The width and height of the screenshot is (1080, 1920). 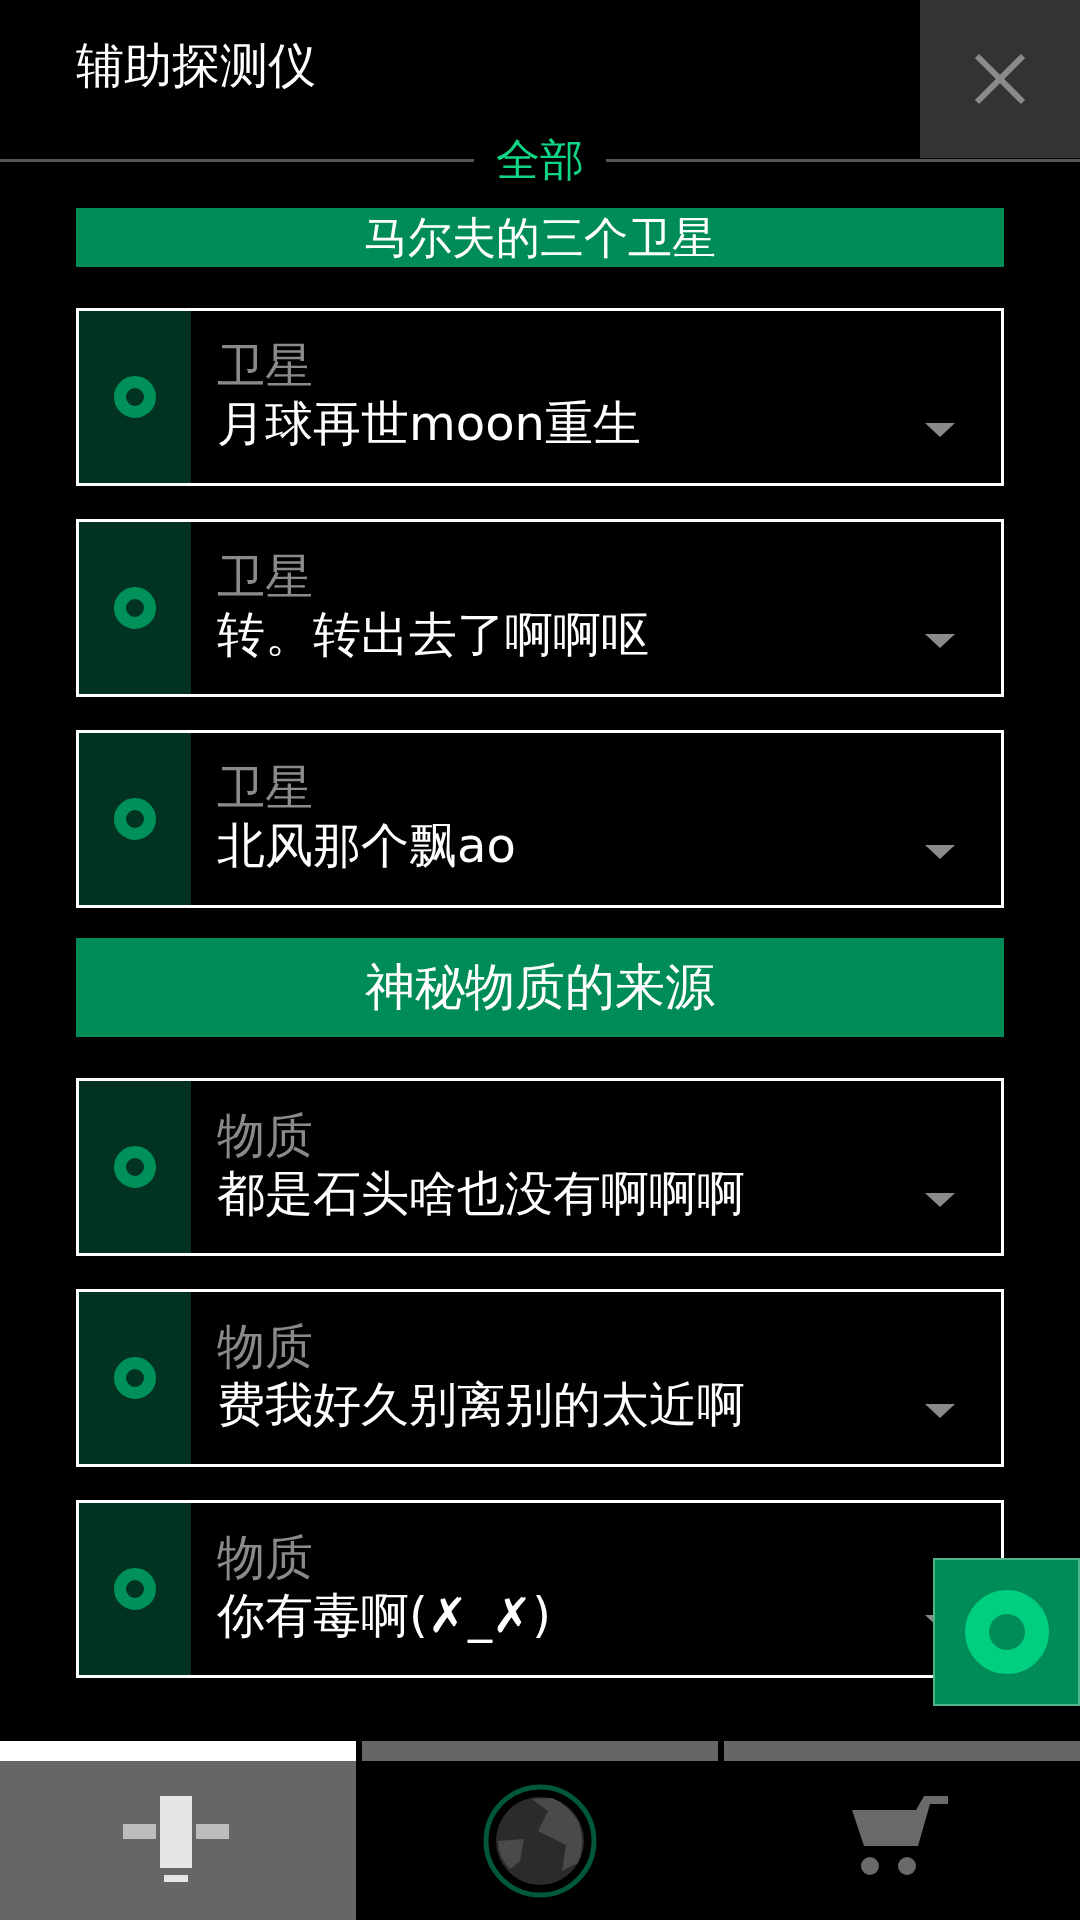 I want to click on close-button, so click(x=1000, y=79).